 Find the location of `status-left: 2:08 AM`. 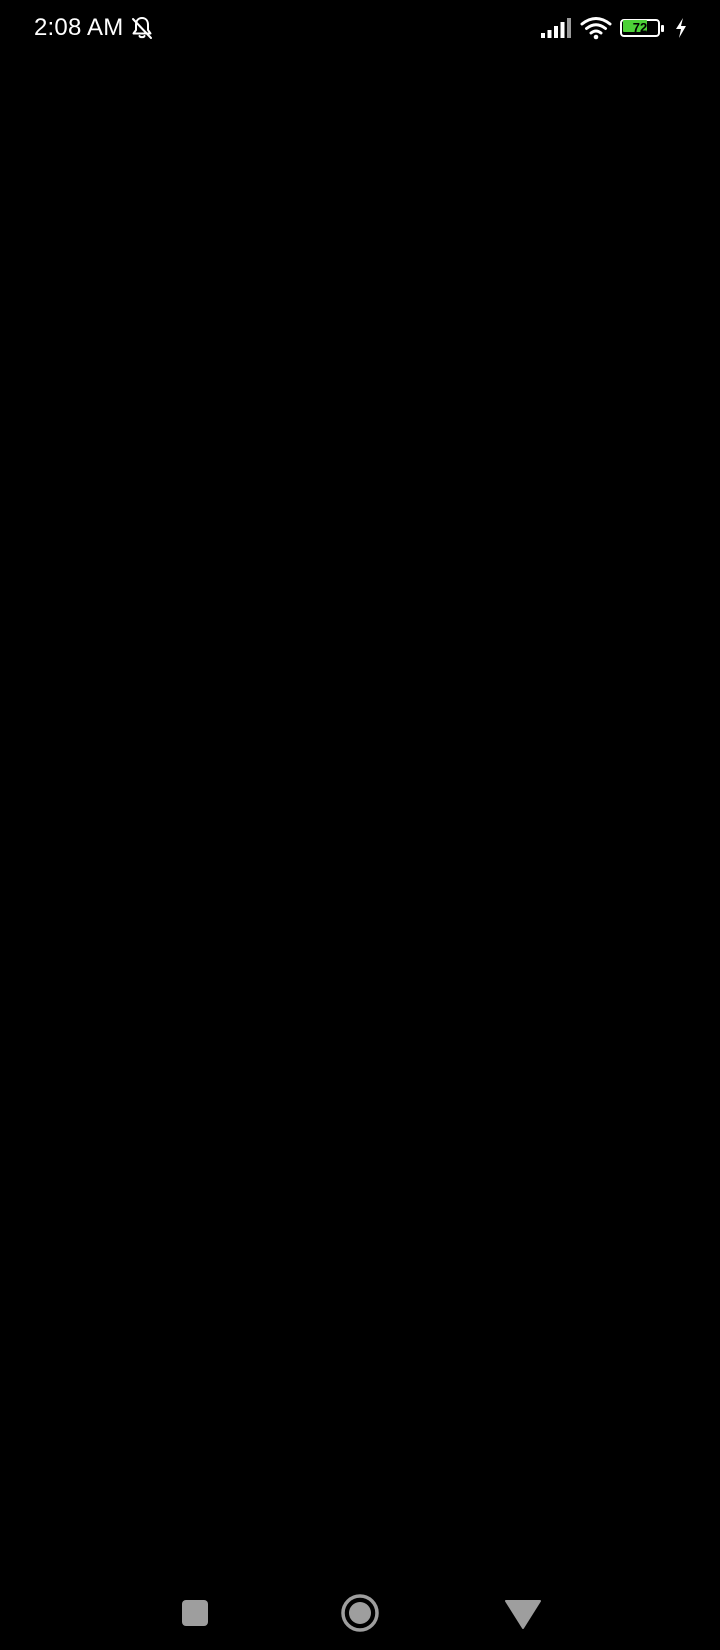

status-left: 2:08 AM is located at coordinates (94, 28).